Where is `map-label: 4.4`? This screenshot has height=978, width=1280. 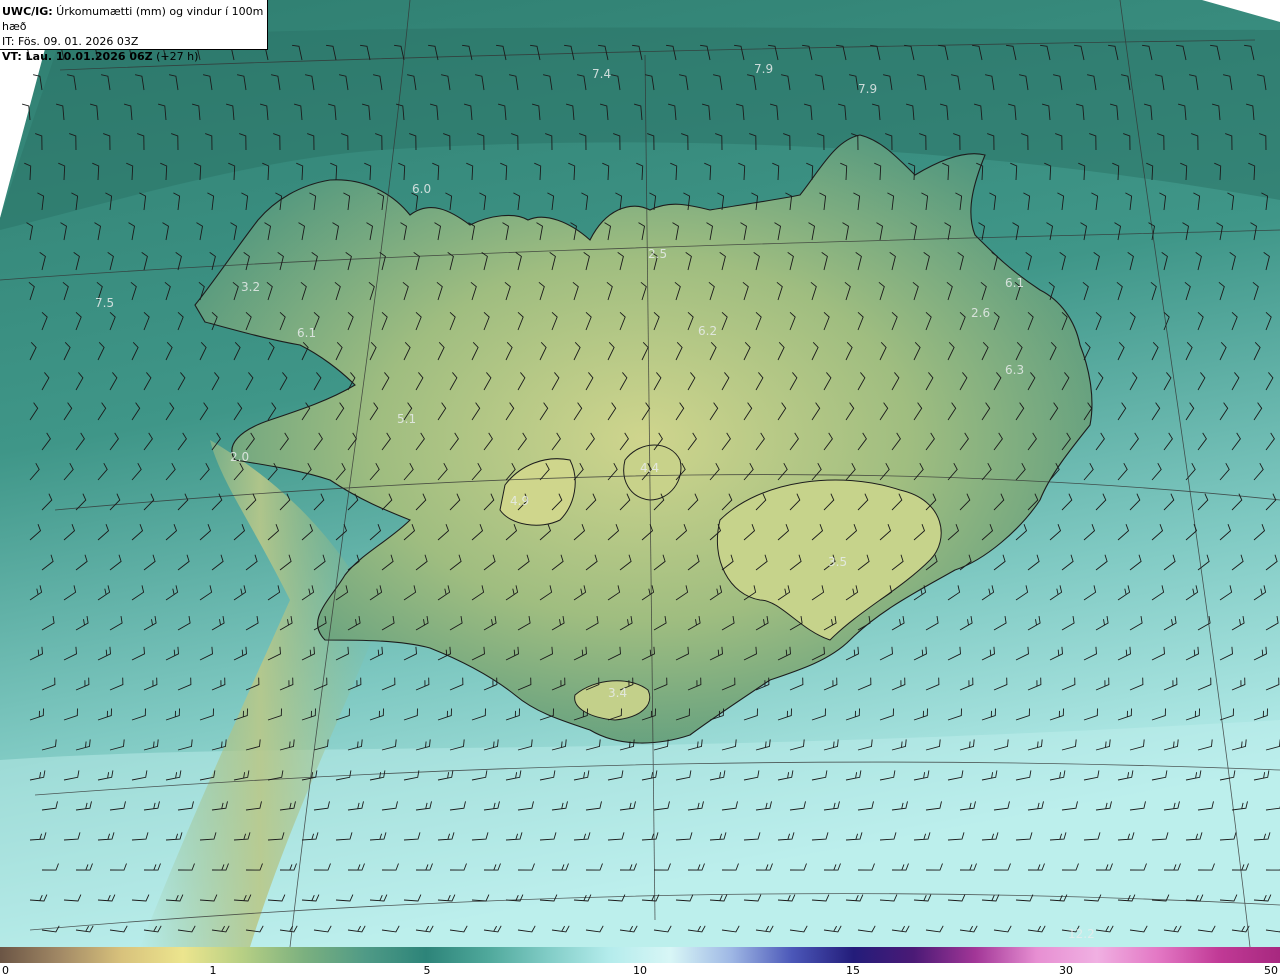 map-label: 4.4 is located at coordinates (649, 468).